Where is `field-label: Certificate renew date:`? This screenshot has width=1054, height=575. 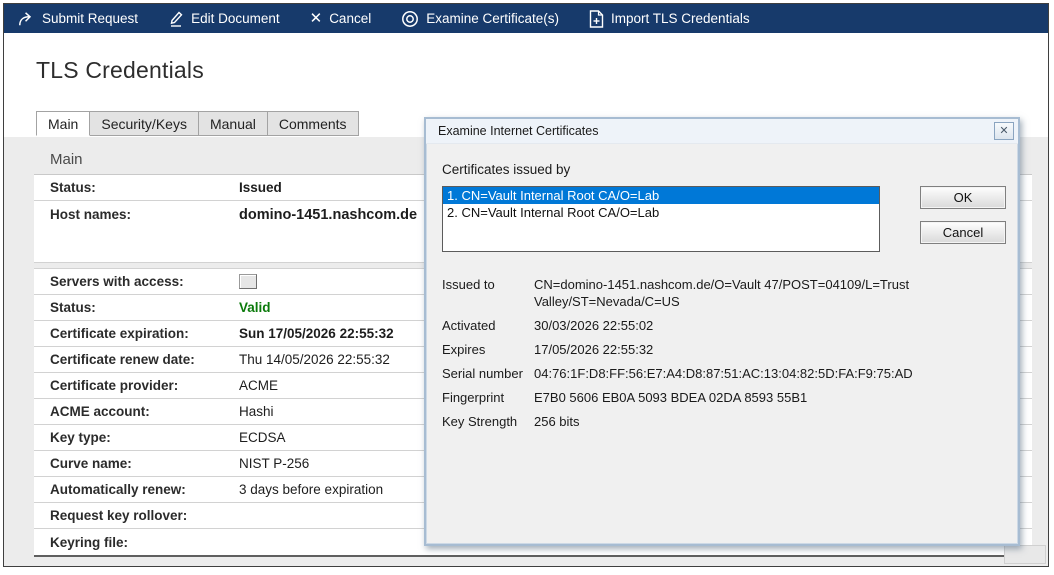
field-label: Certificate renew date: is located at coordinates (122, 359).